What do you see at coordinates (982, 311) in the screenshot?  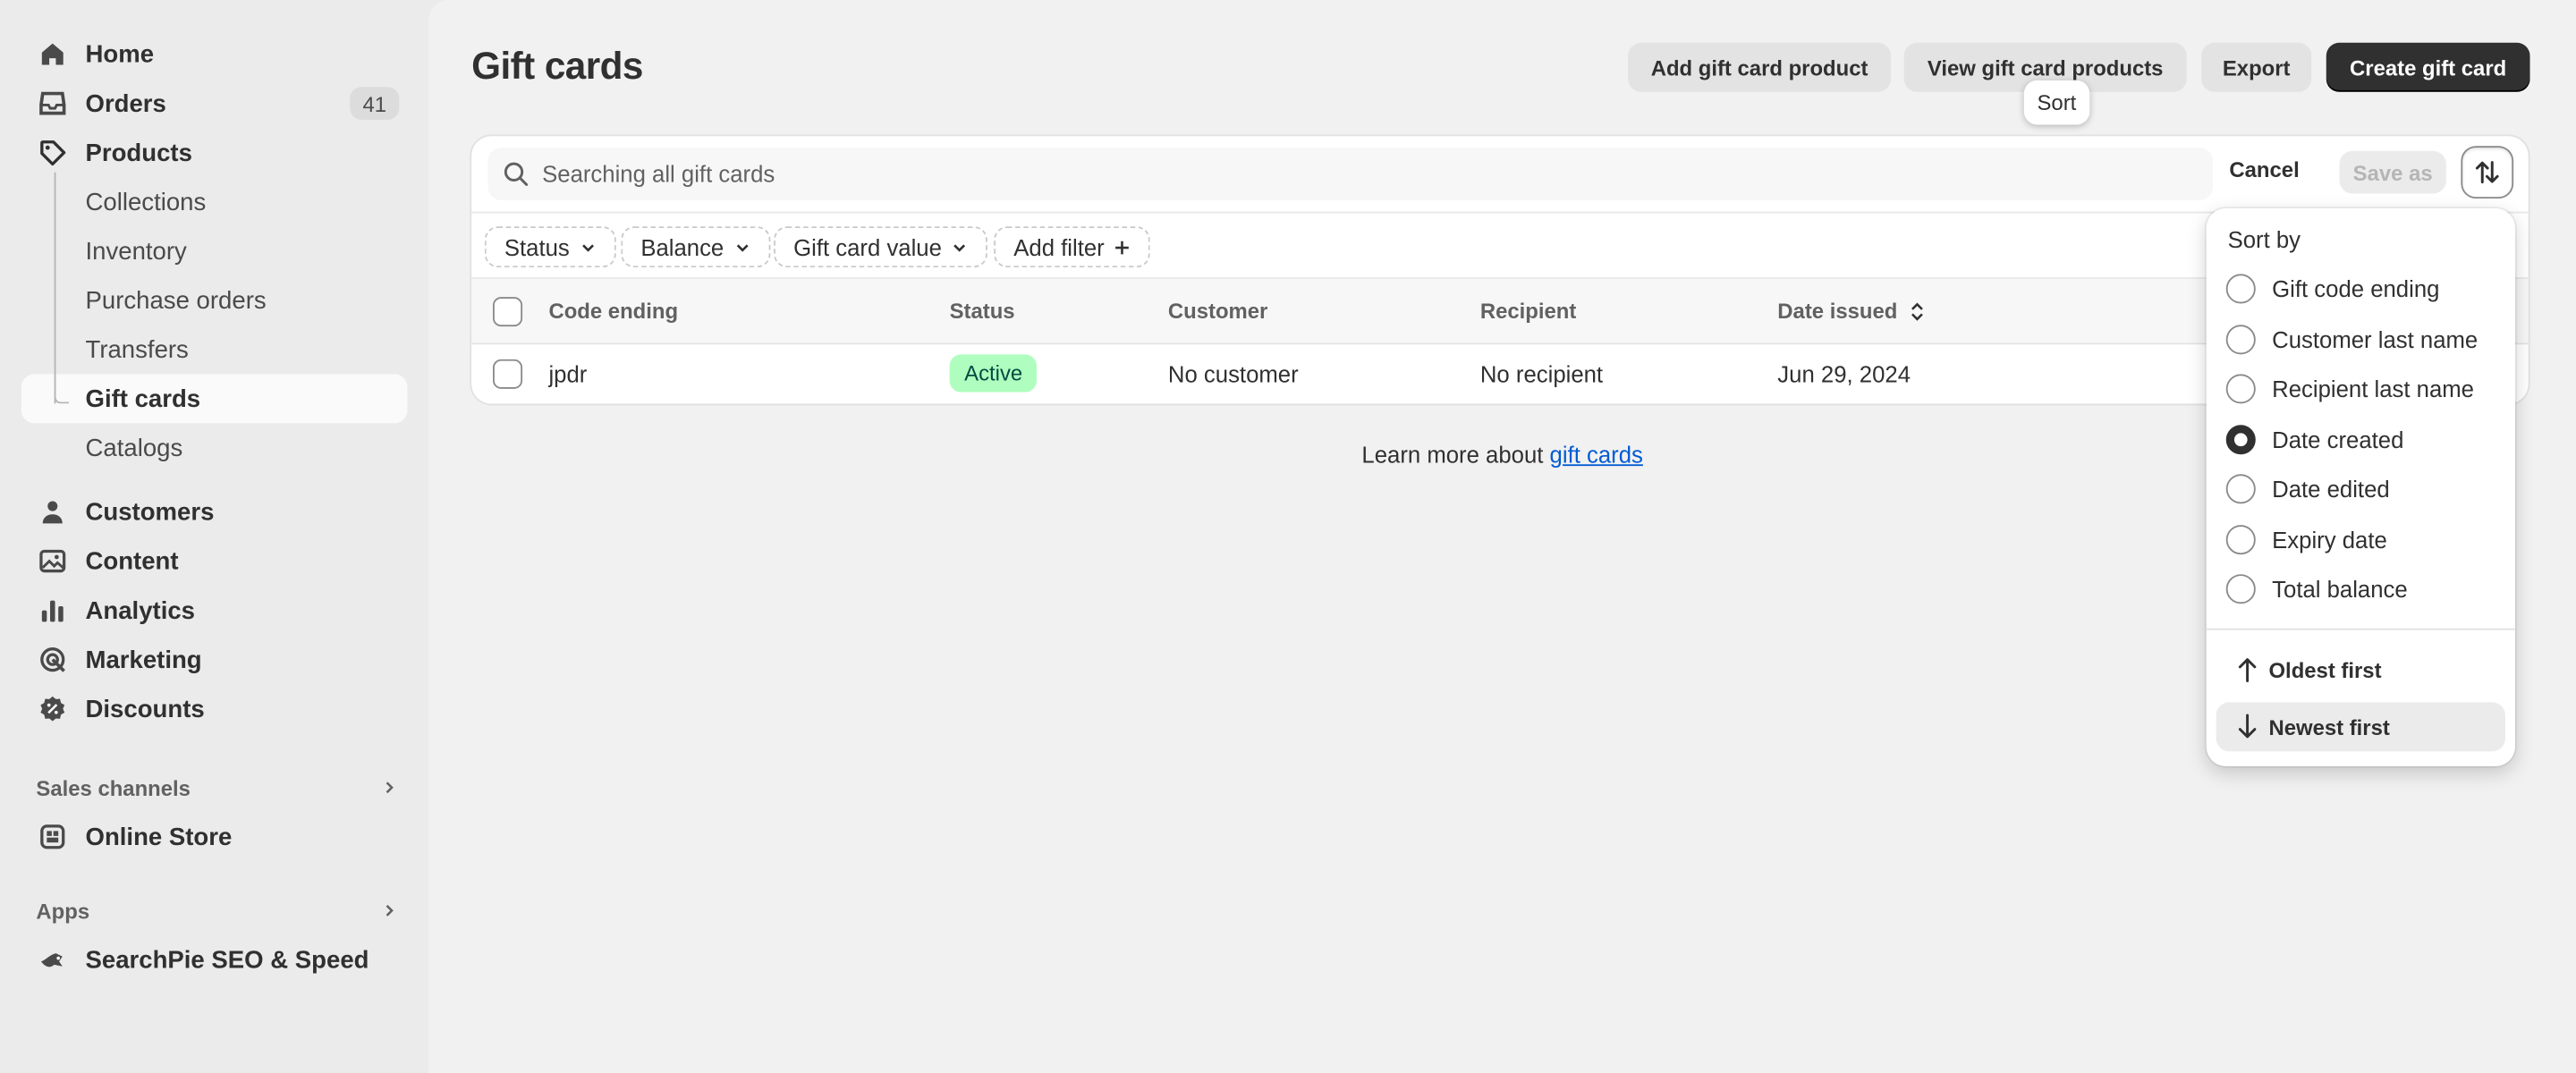 I see `column-header-status: Status` at bounding box center [982, 311].